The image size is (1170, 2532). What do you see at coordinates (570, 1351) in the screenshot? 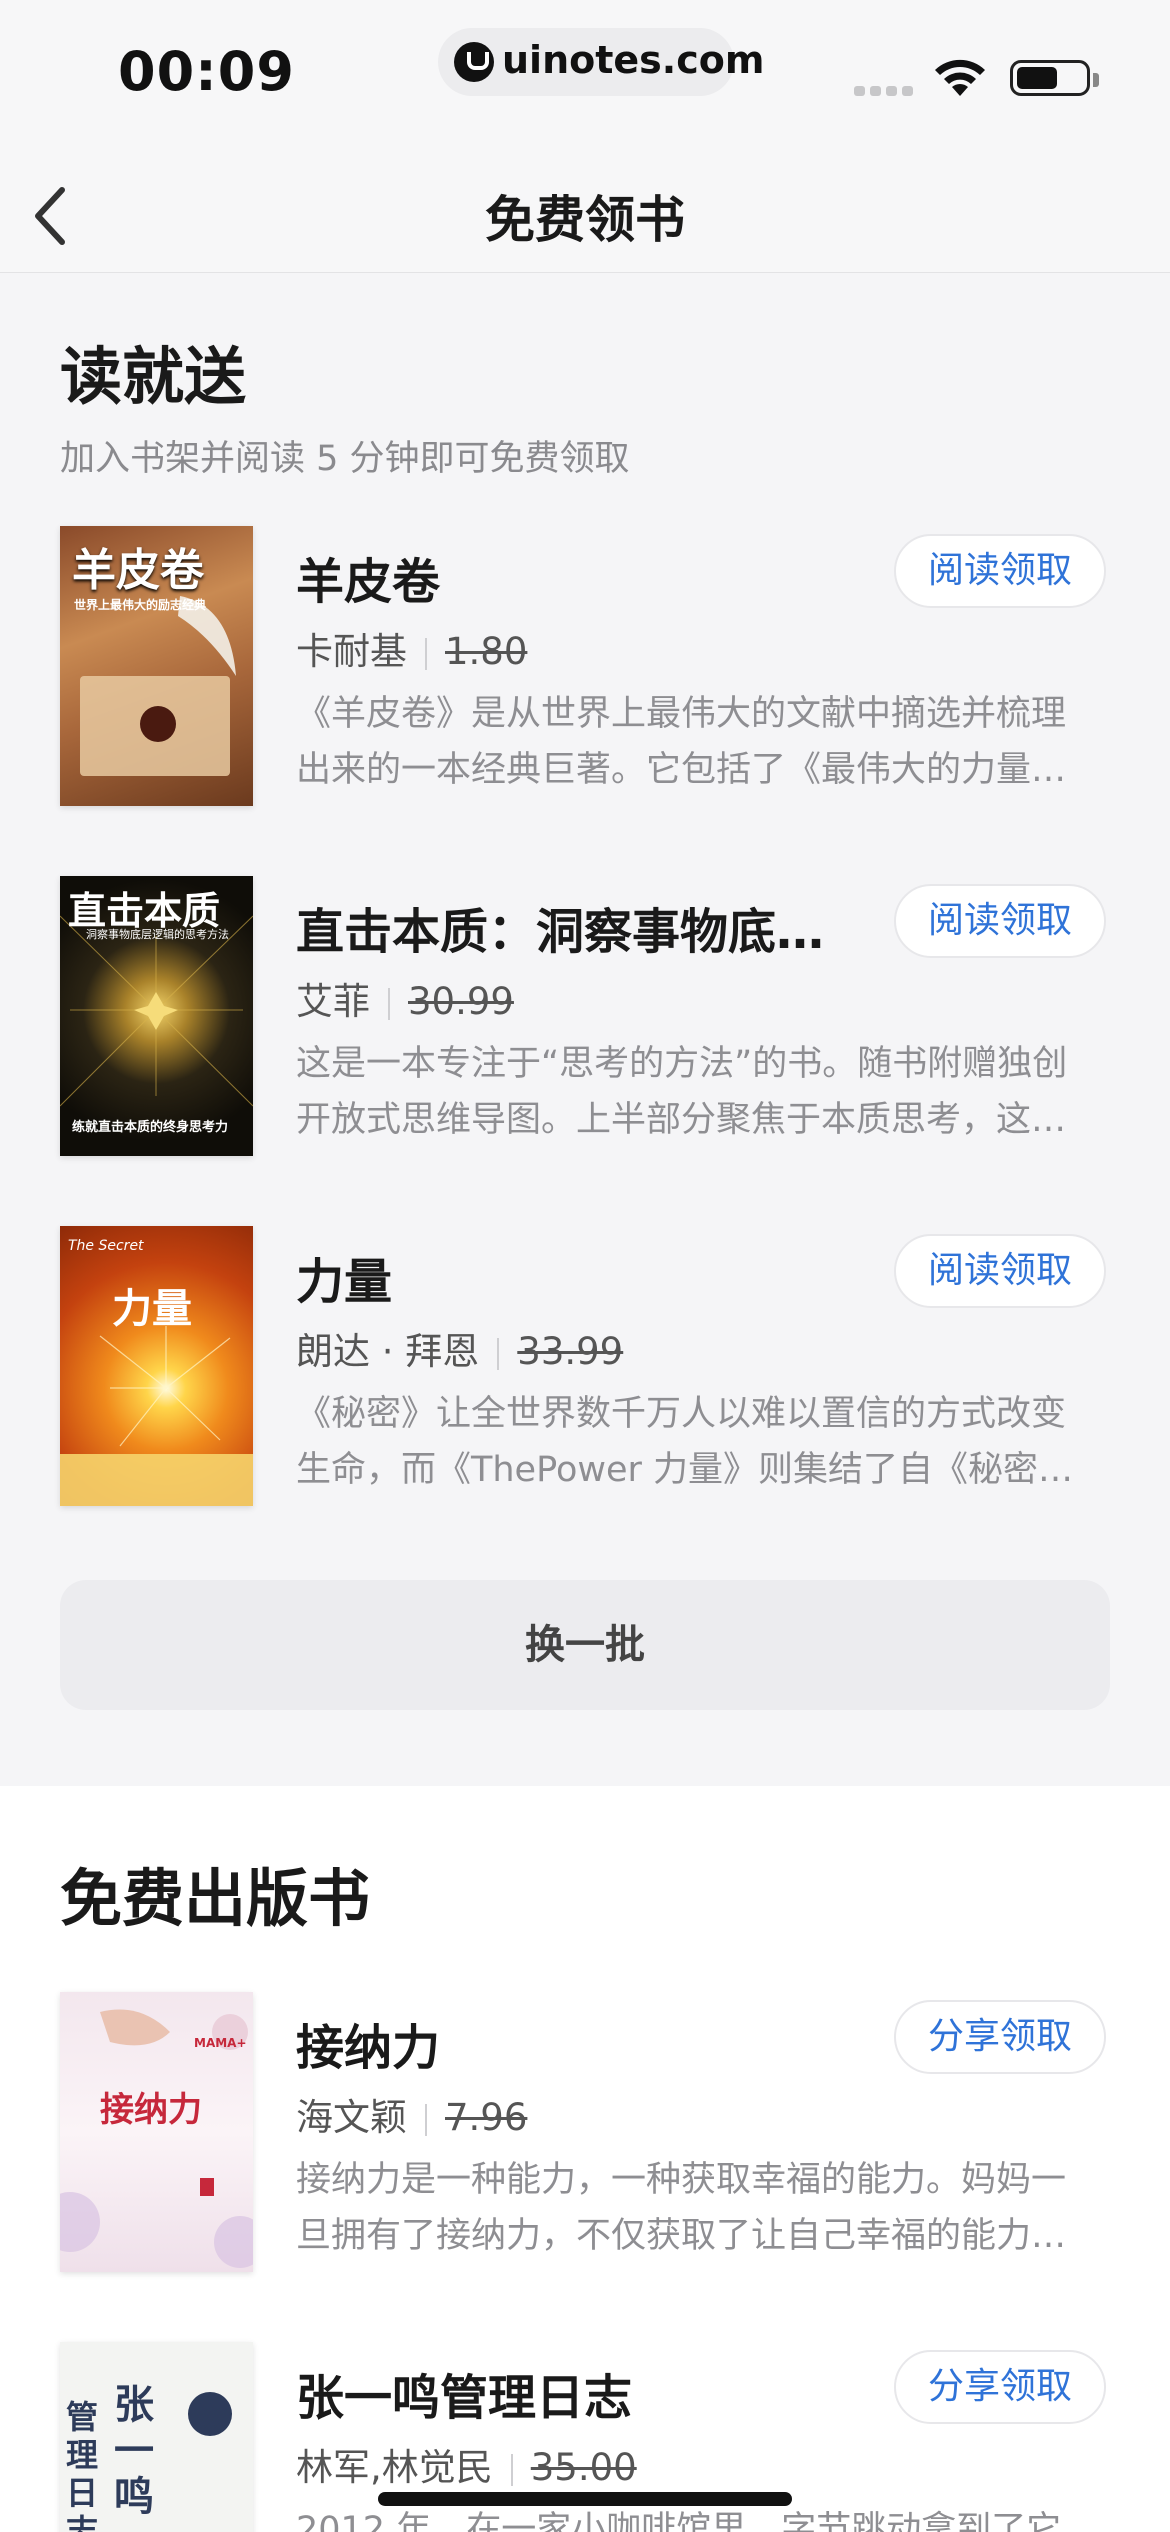
I see `book-price: 33.99` at bounding box center [570, 1351].